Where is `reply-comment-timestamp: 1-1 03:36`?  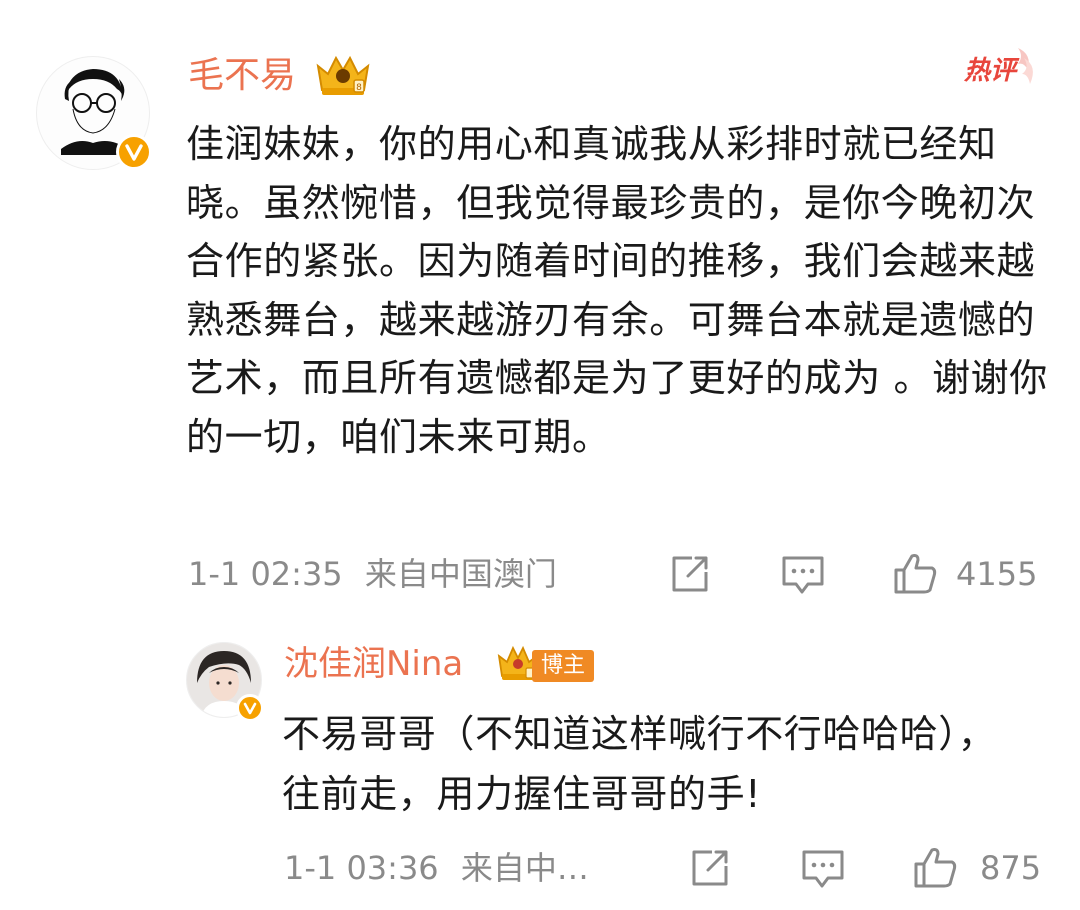
reply-comment-timestamp: 1-1 03:36 is located at coordinates (361, 868).